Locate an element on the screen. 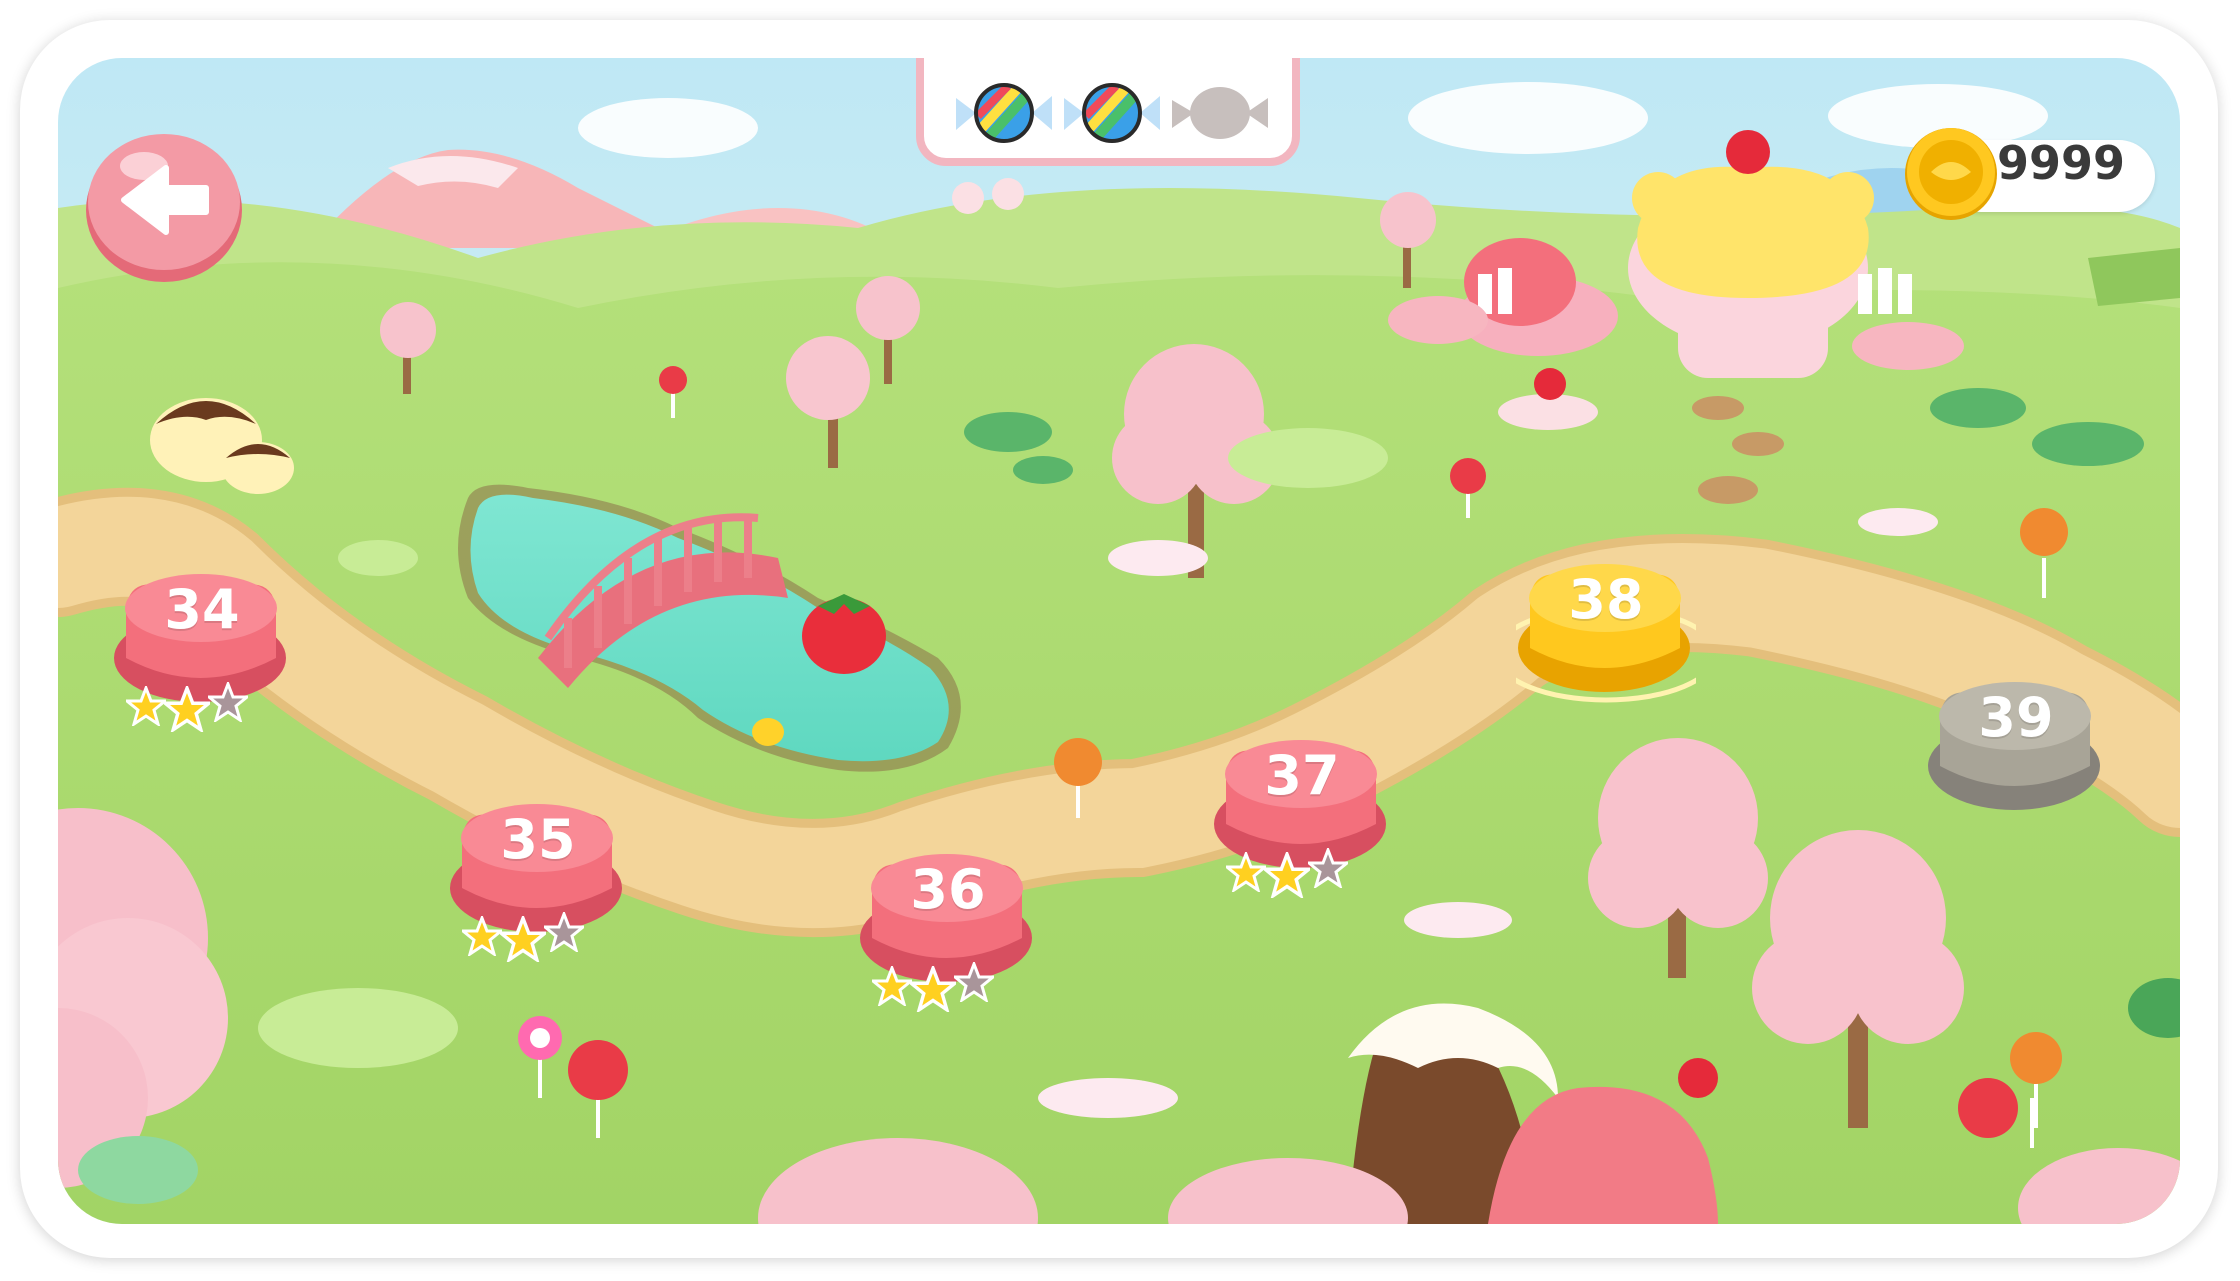 This screenshot has height=1281, width=2240. candy-collection-panel is located at coordinates (1108, 112).